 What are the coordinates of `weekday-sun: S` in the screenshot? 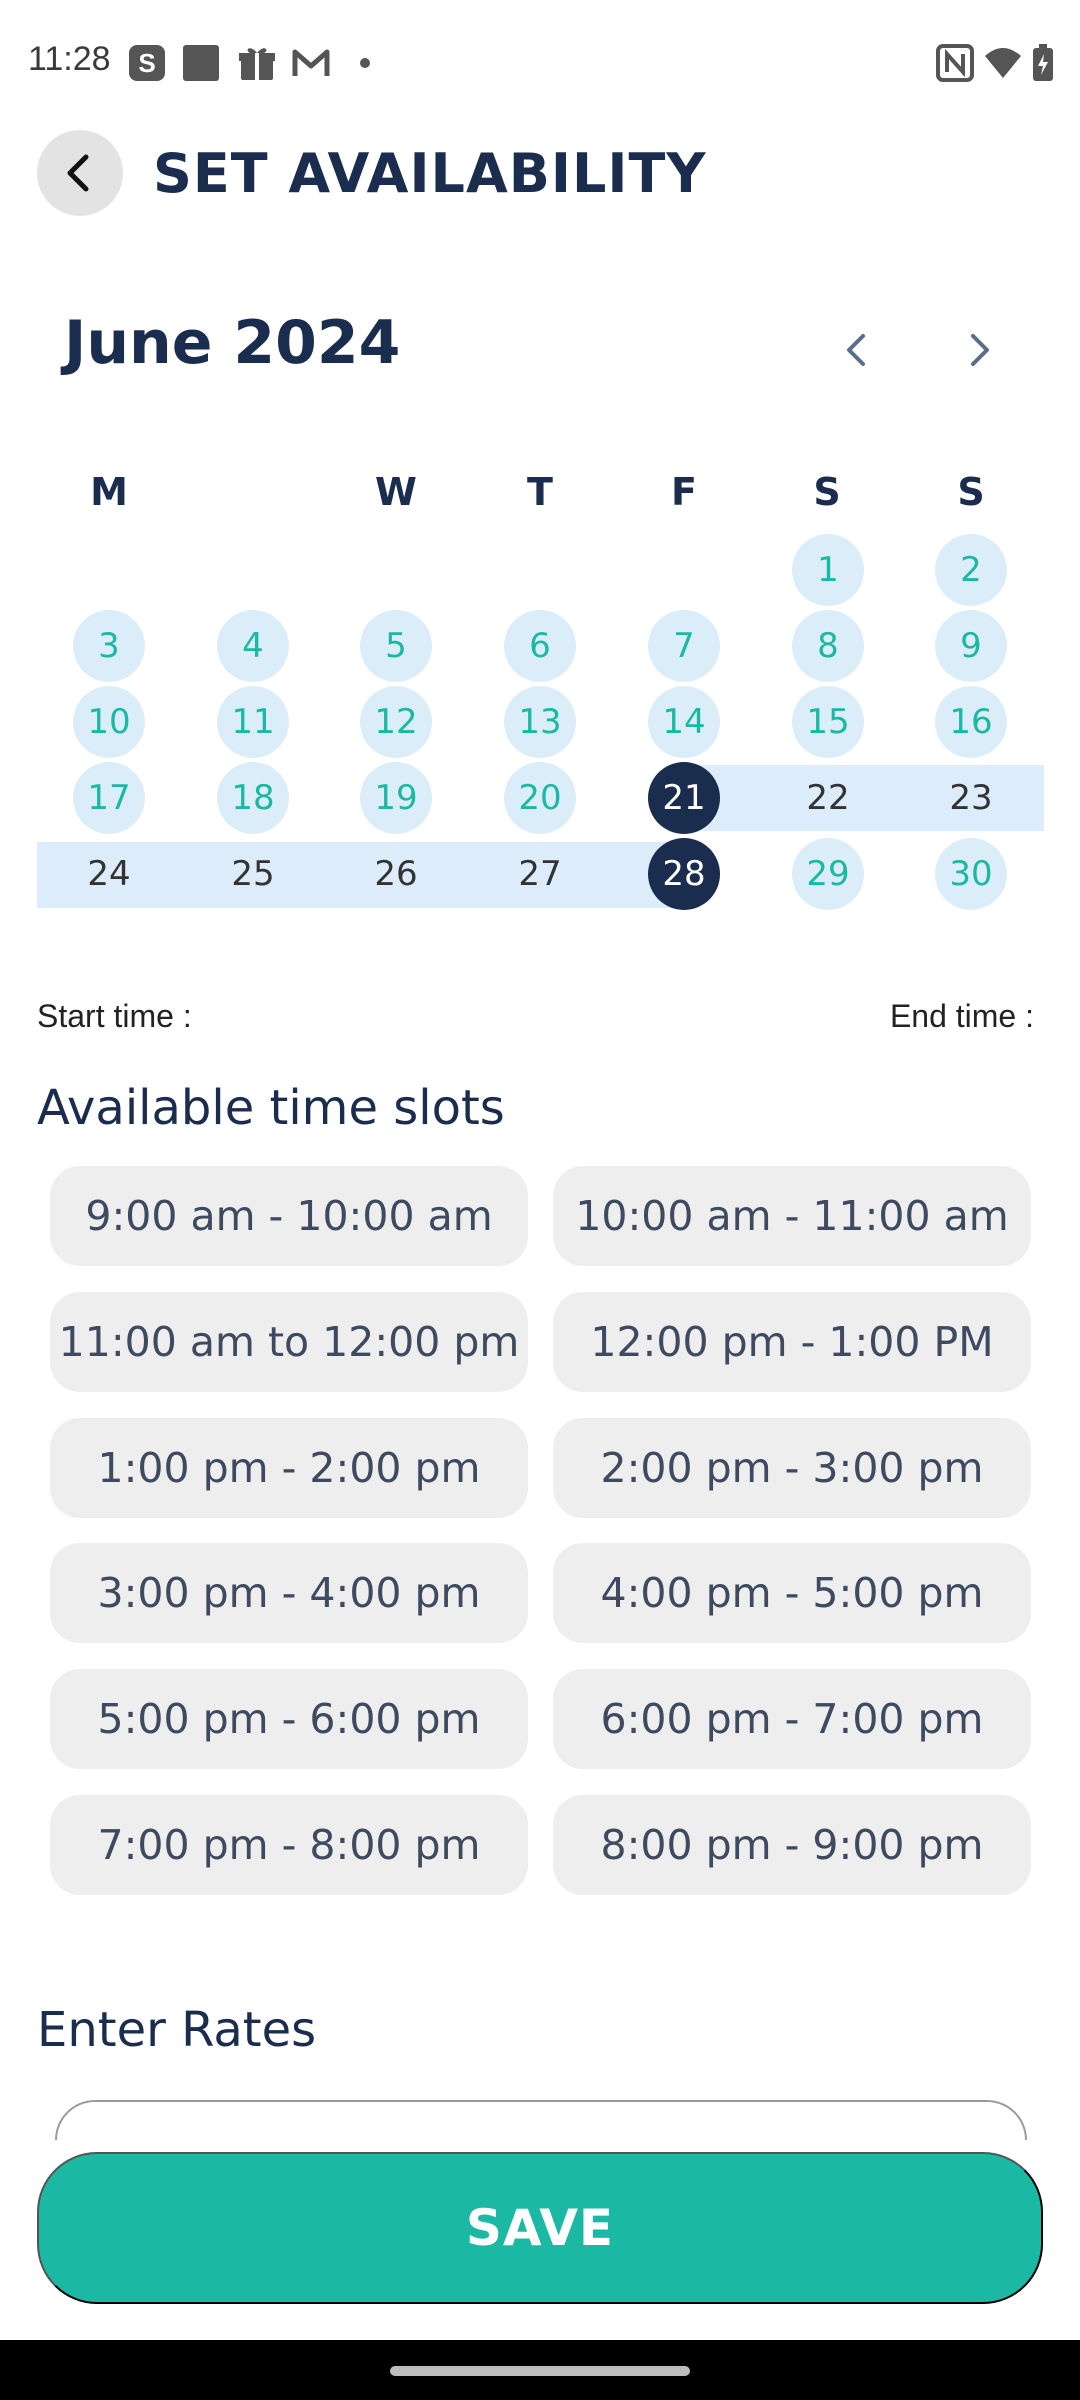 It's located at (971, 492).